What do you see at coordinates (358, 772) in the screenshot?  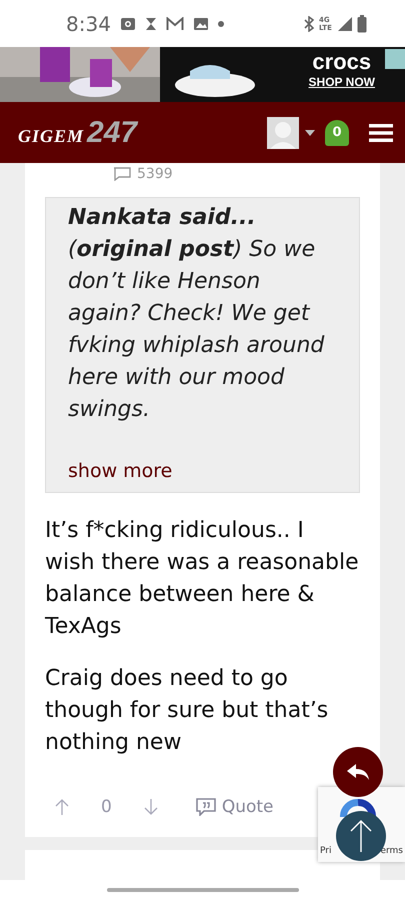 I see `reply-icon` at bounding box center [358, 772].